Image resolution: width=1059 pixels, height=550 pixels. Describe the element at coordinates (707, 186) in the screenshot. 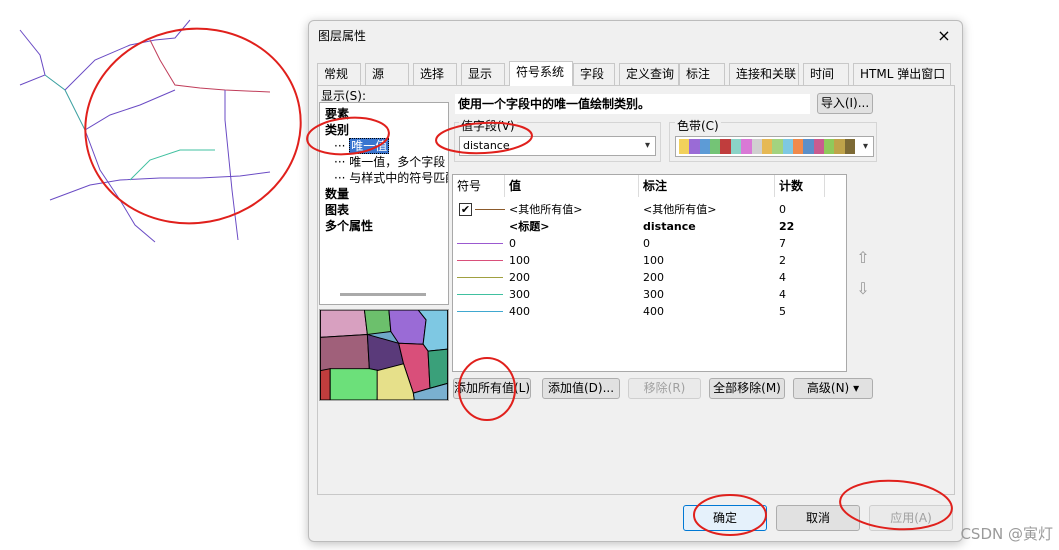

I see `col-label-header: 标注` at that location.